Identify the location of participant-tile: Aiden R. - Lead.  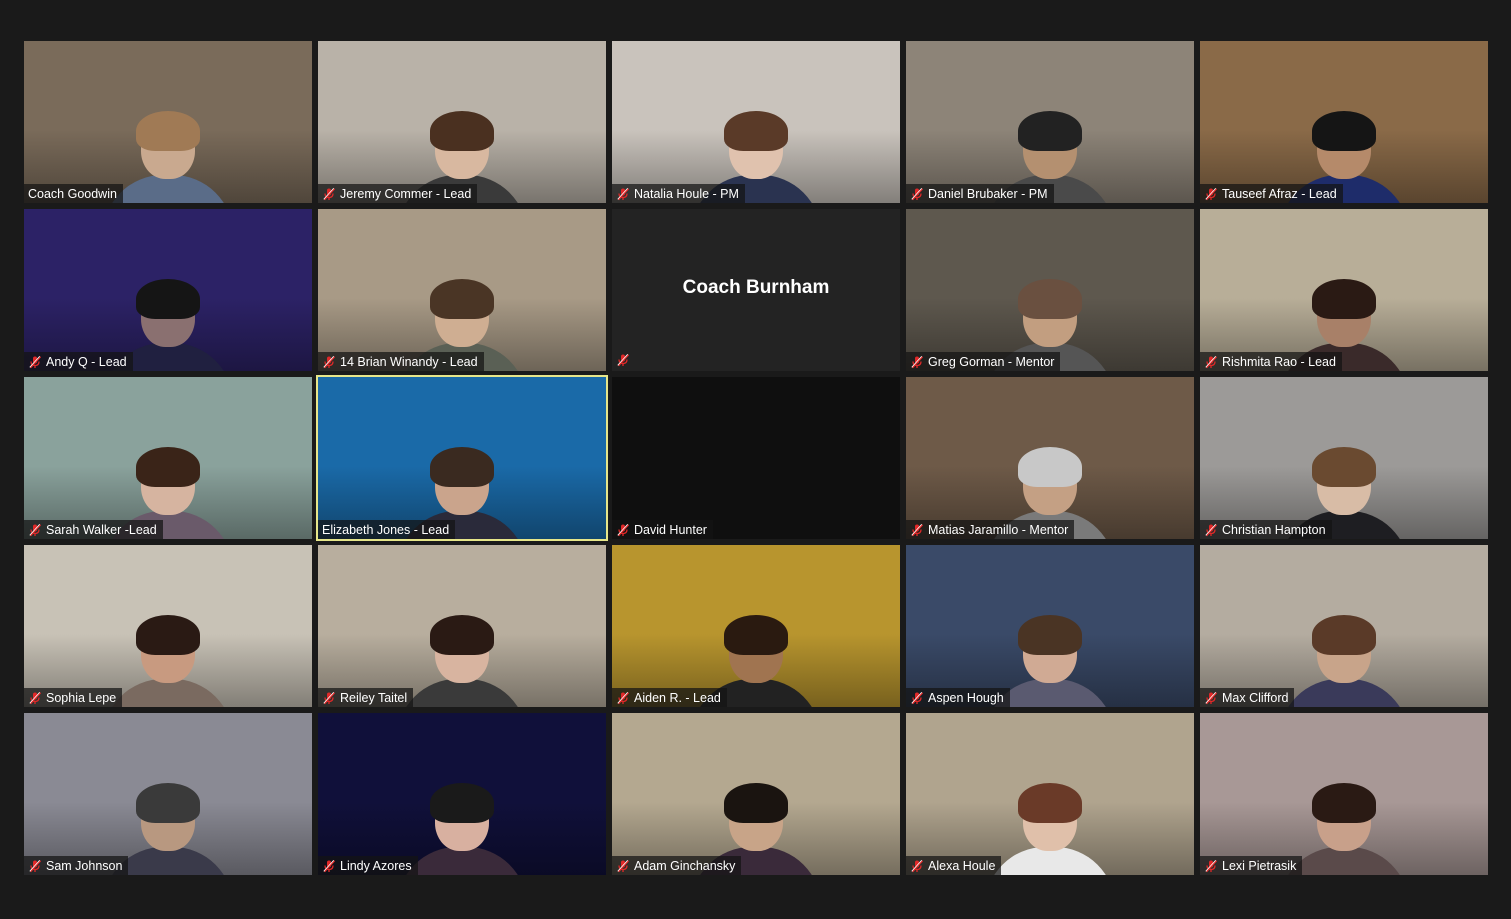
(756, 626).